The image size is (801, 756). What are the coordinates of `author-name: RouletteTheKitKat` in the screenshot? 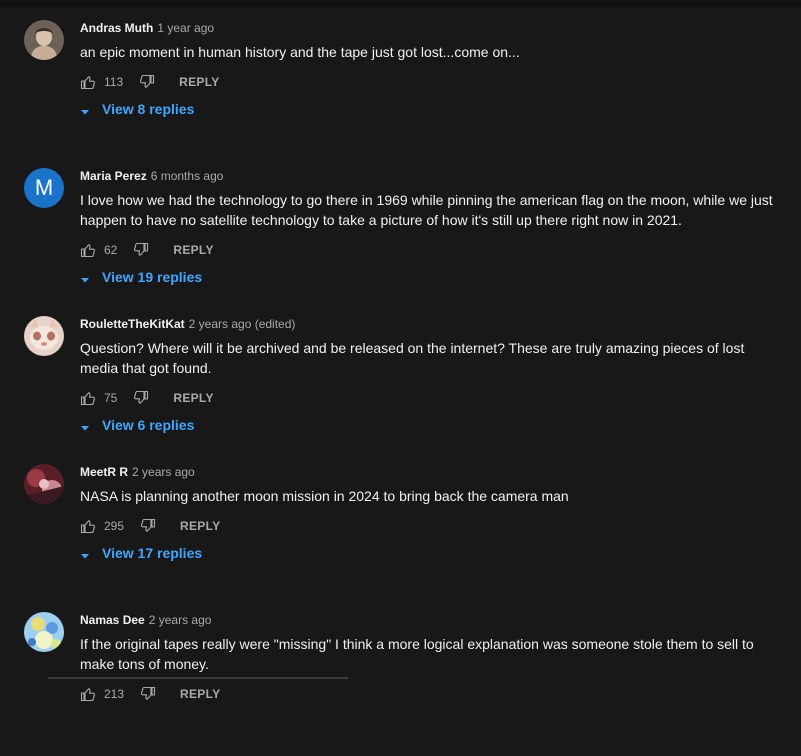 It's located at (132, 324).